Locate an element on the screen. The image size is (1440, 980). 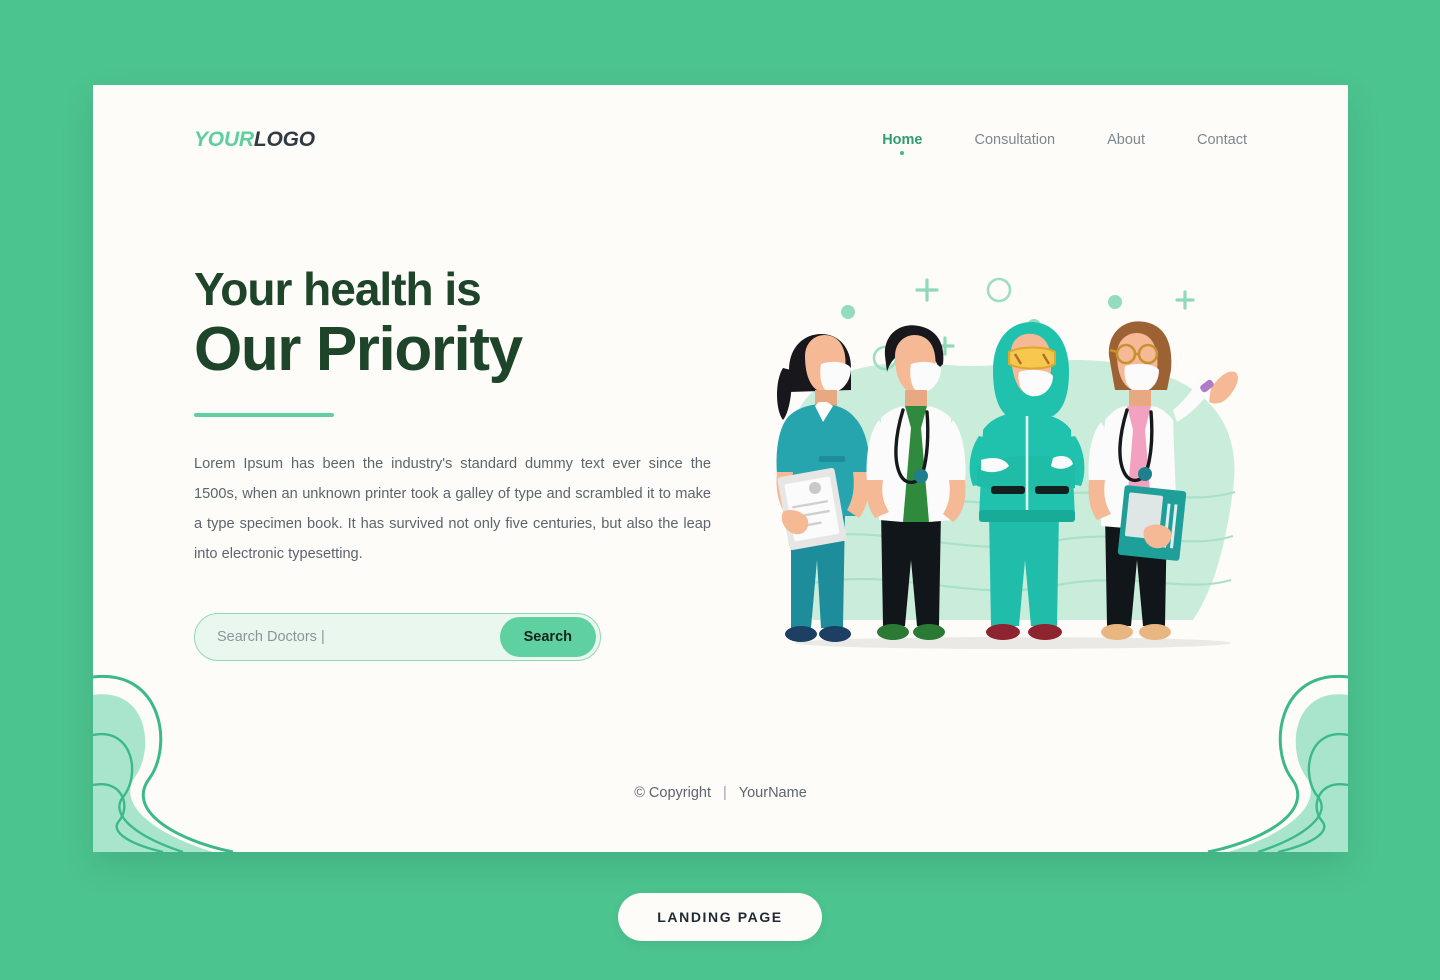
nav-item-consultation: Consultation is located at coordinates (1015, 140).